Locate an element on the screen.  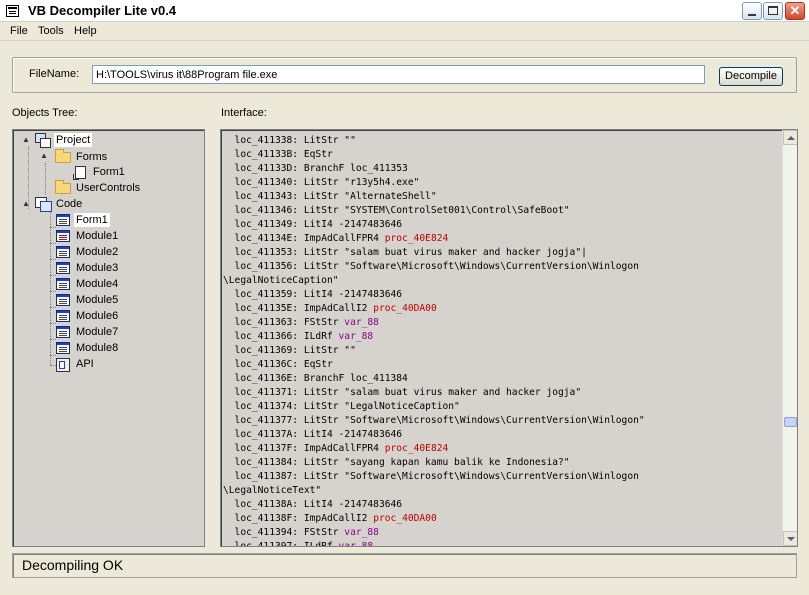
filename-input is located at coordinates (398, 74).